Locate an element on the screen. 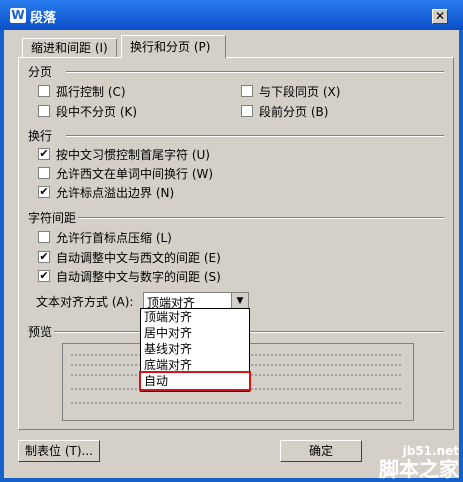 This screenshot has height=482, width=463. char-spacing-group-label: 字符间距 is located at coordinates (52, 218).